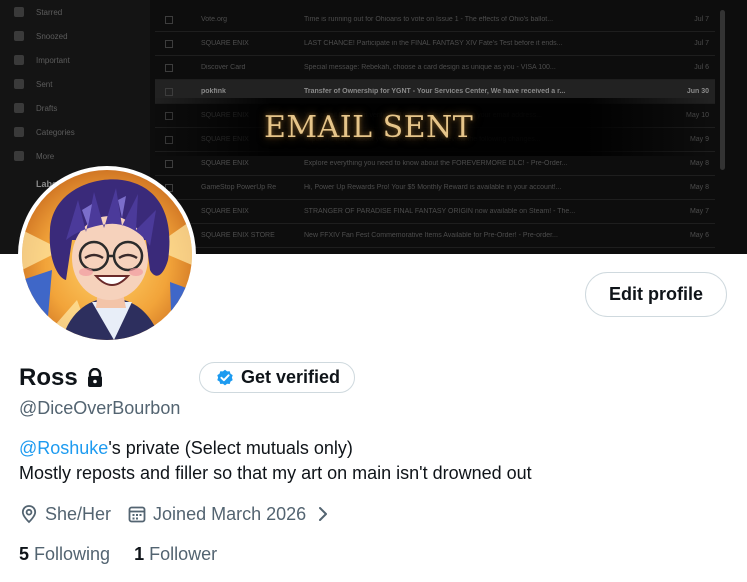  Describe the element at coordinates (183, 554) in the screenshot. I see `followers-label: Follower` at that location.